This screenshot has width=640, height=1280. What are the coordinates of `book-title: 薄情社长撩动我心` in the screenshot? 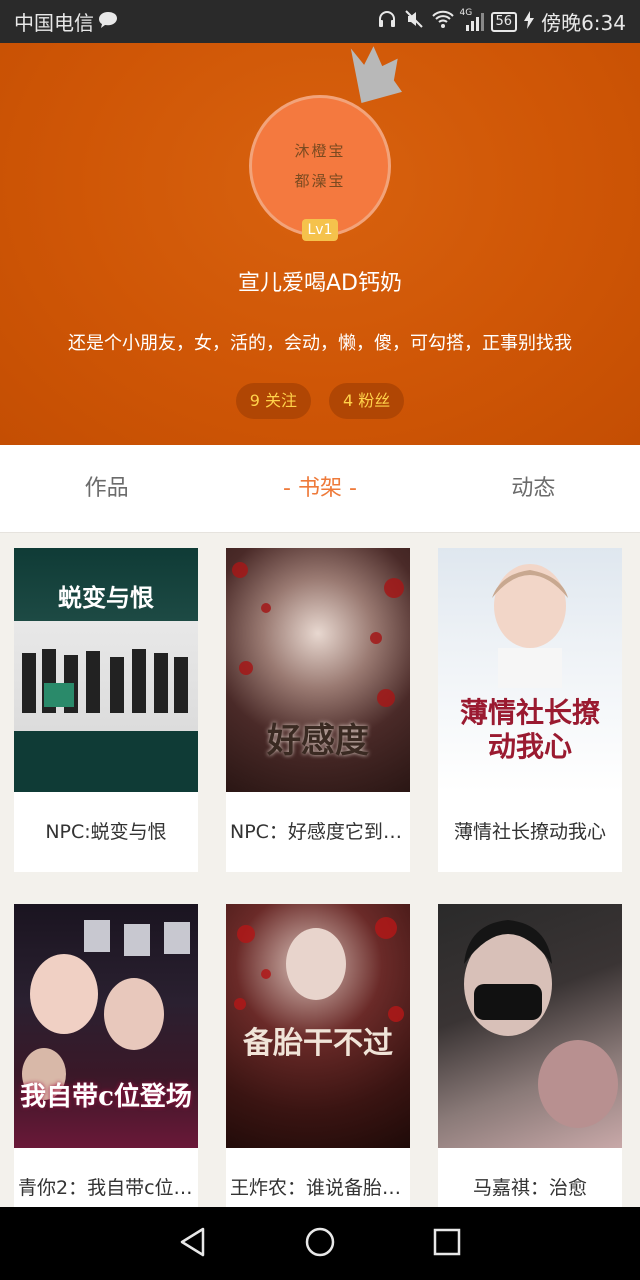 It's located at (529, 832).